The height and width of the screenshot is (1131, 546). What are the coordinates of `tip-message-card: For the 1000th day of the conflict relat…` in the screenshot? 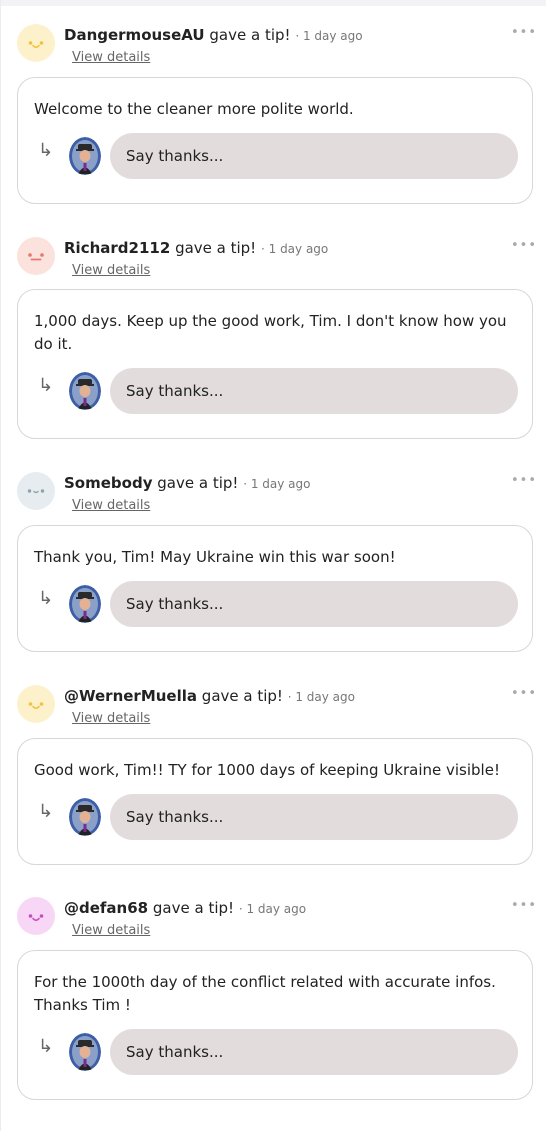 It's located at (275, 1025).